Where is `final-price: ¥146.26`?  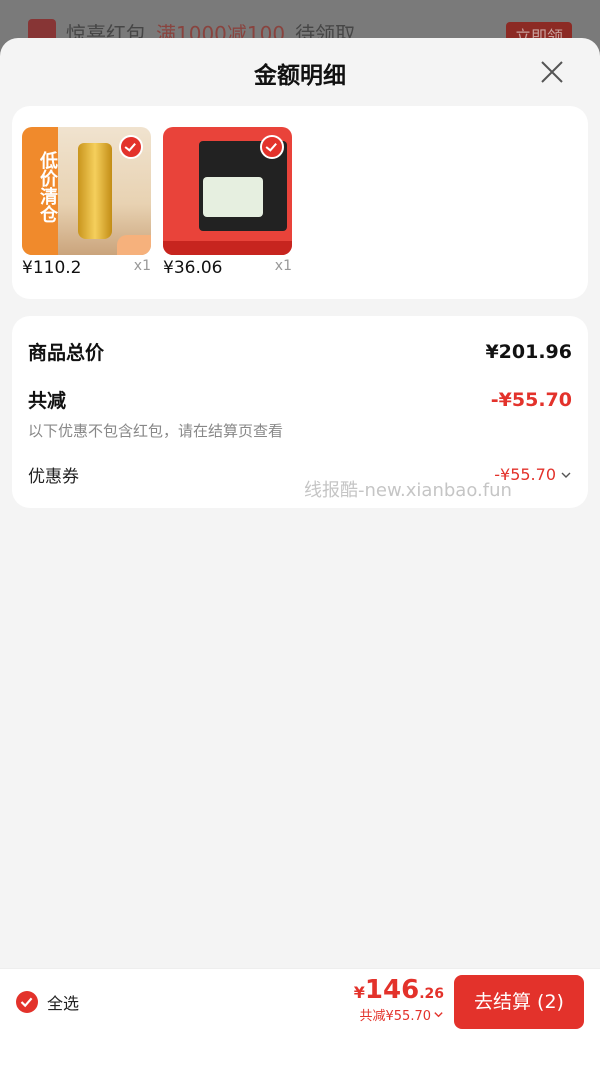
final-price: ¥146.26 is located at coordinates (399, 990).